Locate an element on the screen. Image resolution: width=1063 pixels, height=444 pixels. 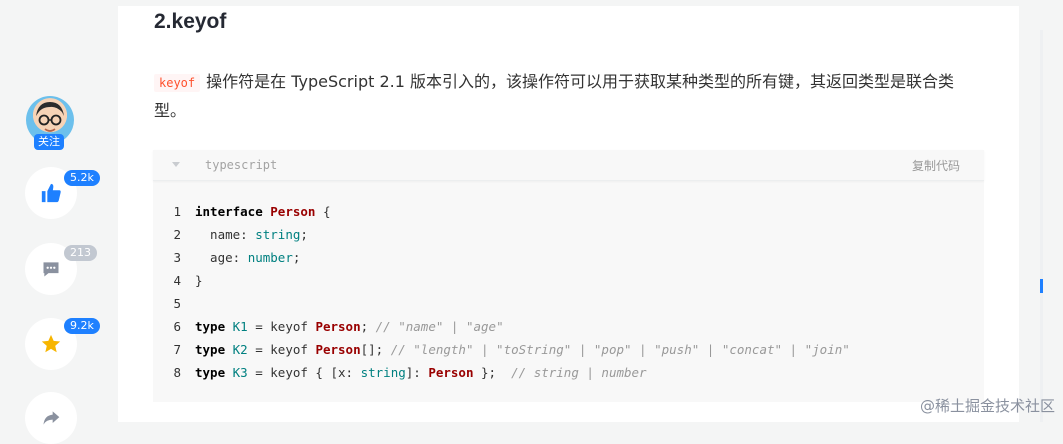
follow-badge: 关注 is located at coordinates (49, 142).